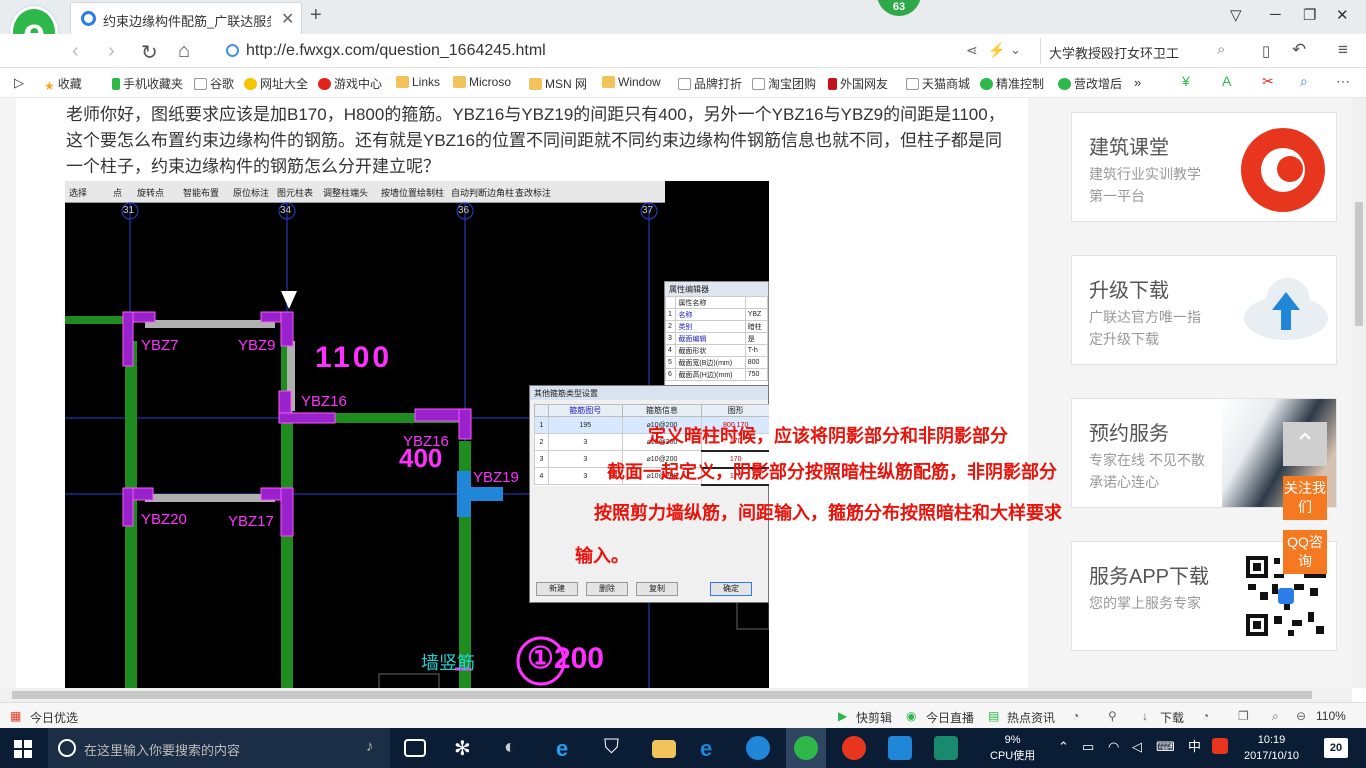  I want to click on back-icon: ‹, so click(75, 51).